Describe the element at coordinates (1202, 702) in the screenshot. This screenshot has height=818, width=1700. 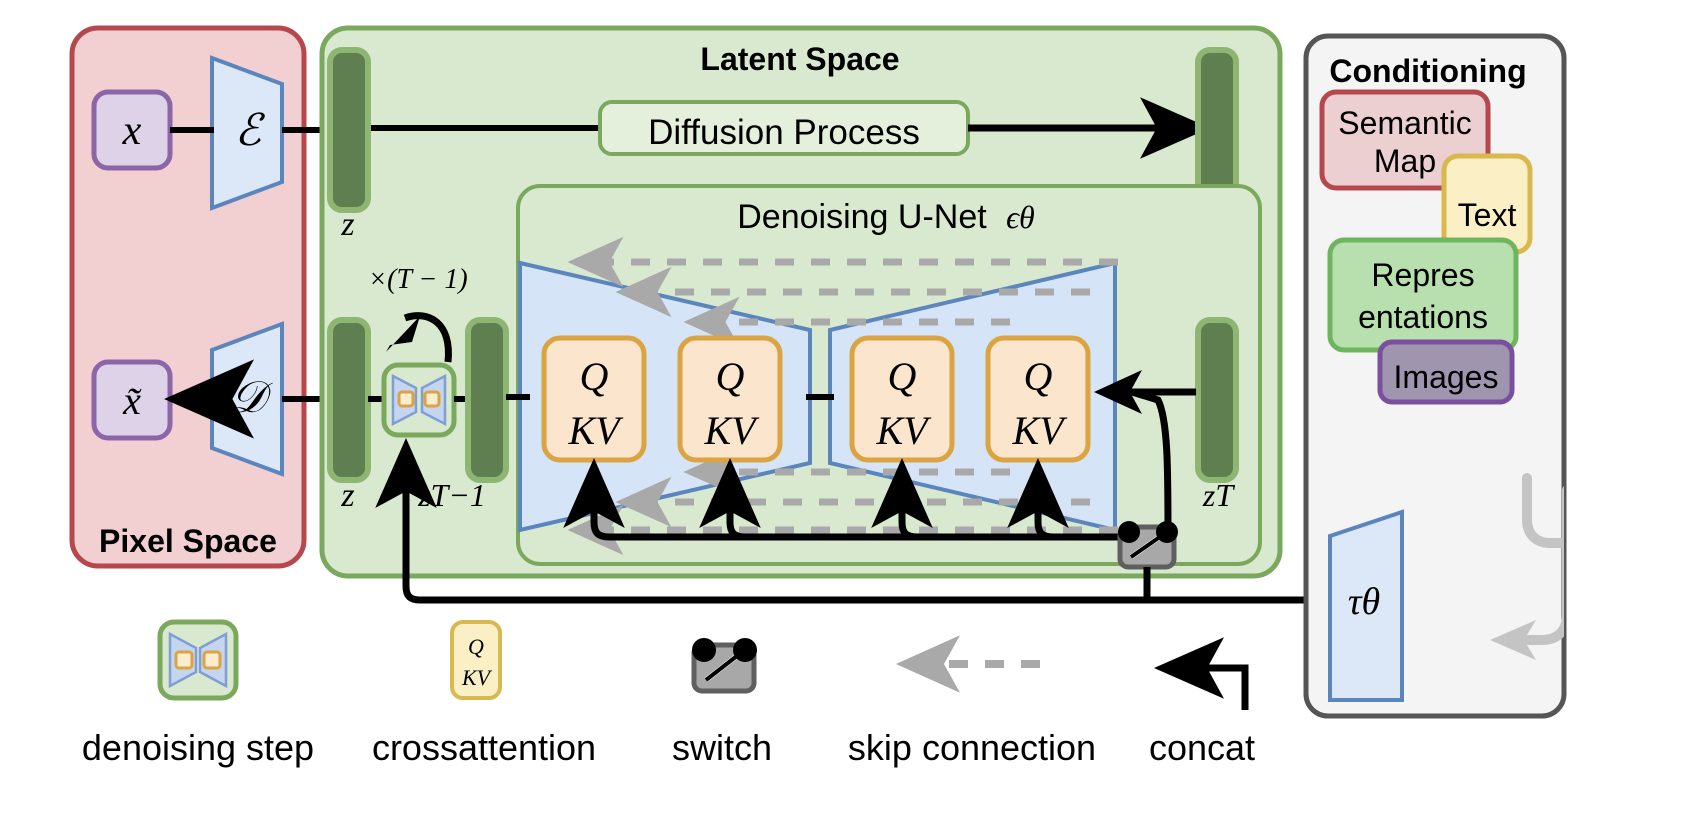
I see `legend-concat: concat` at that location.